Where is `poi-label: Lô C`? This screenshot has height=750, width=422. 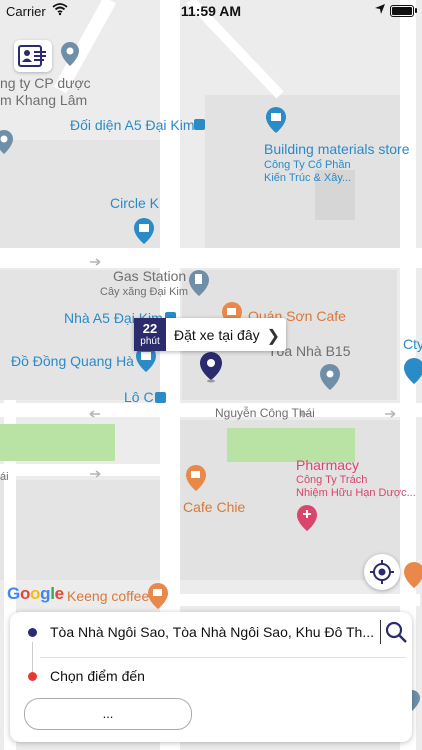
poi-label: Lô C is located at coordinates (139, 397).